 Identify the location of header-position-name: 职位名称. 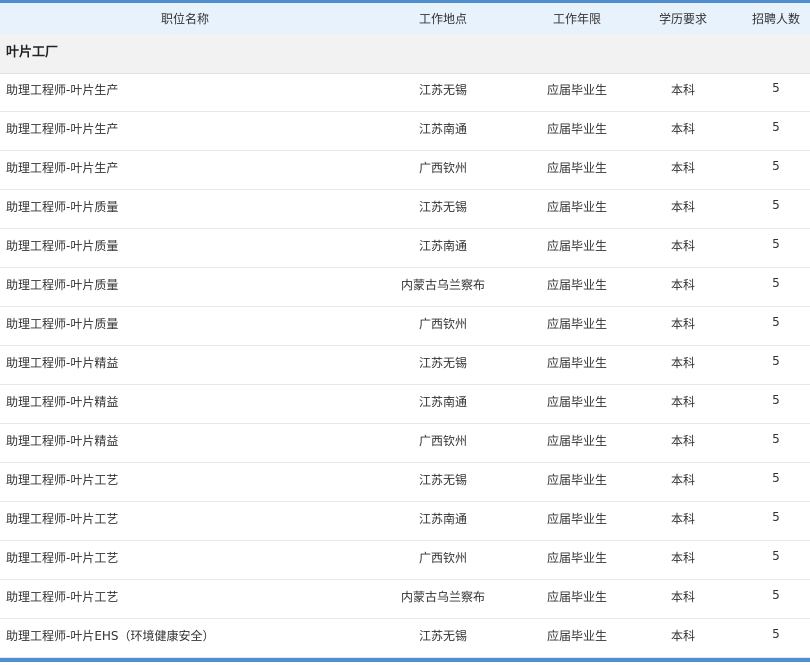
(184, 19).